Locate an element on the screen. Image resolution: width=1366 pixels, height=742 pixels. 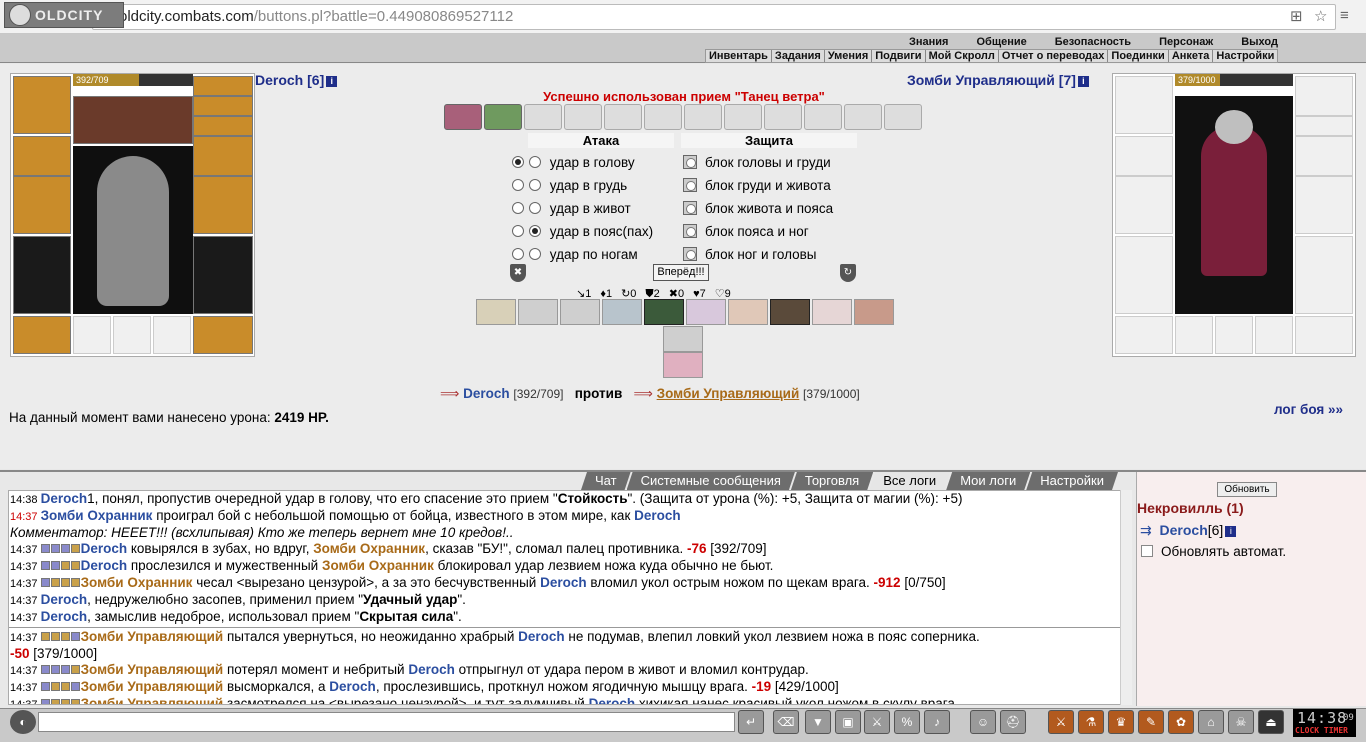
auto-refresh-toggle: Обновлять автомат. is located at coordinates (1213, 551).